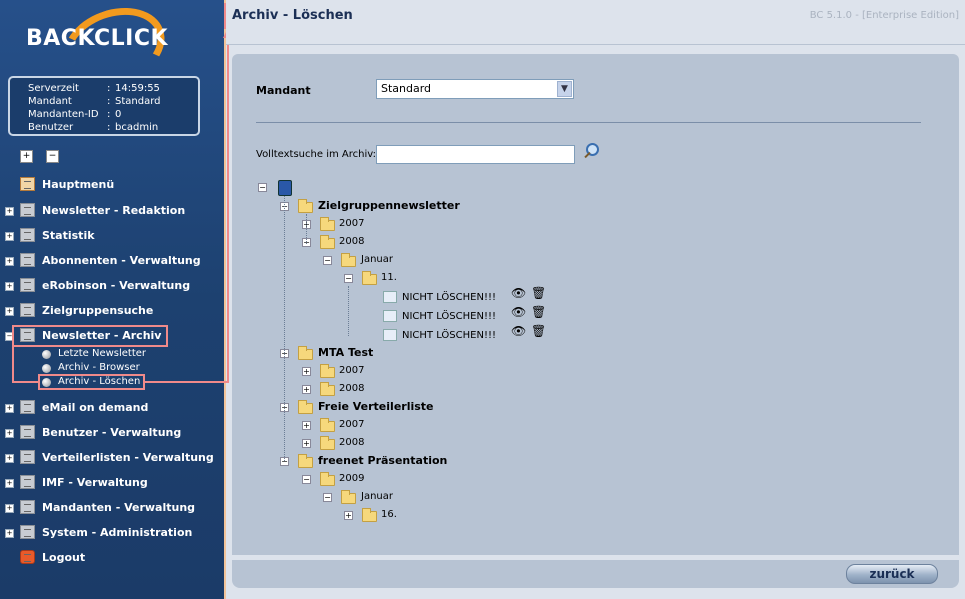 This screenshot has height=599, width=965. What do you see at coordinates (389, 280) in the screenshot?
I see `tree-day: 11.` at bounding box center [389, 280].